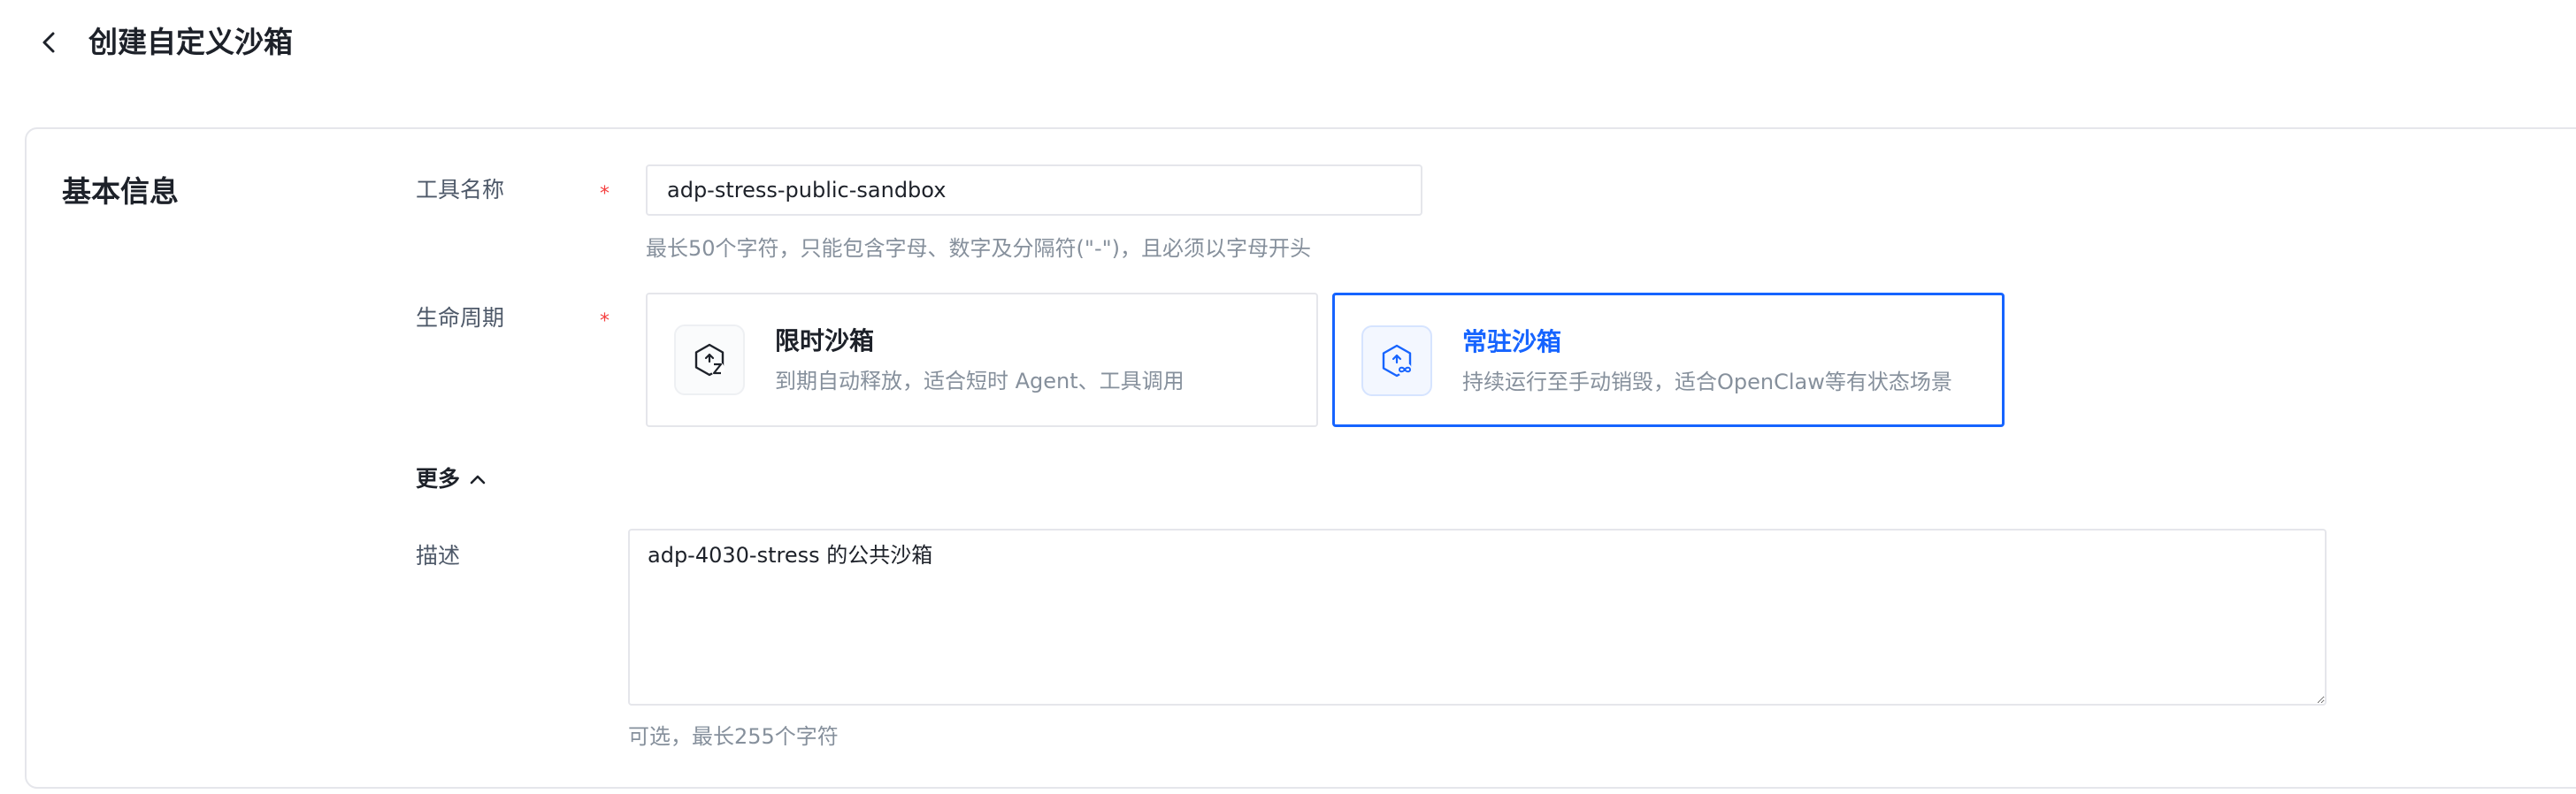  I want to click on description-label: 描述, so click(438, 556).